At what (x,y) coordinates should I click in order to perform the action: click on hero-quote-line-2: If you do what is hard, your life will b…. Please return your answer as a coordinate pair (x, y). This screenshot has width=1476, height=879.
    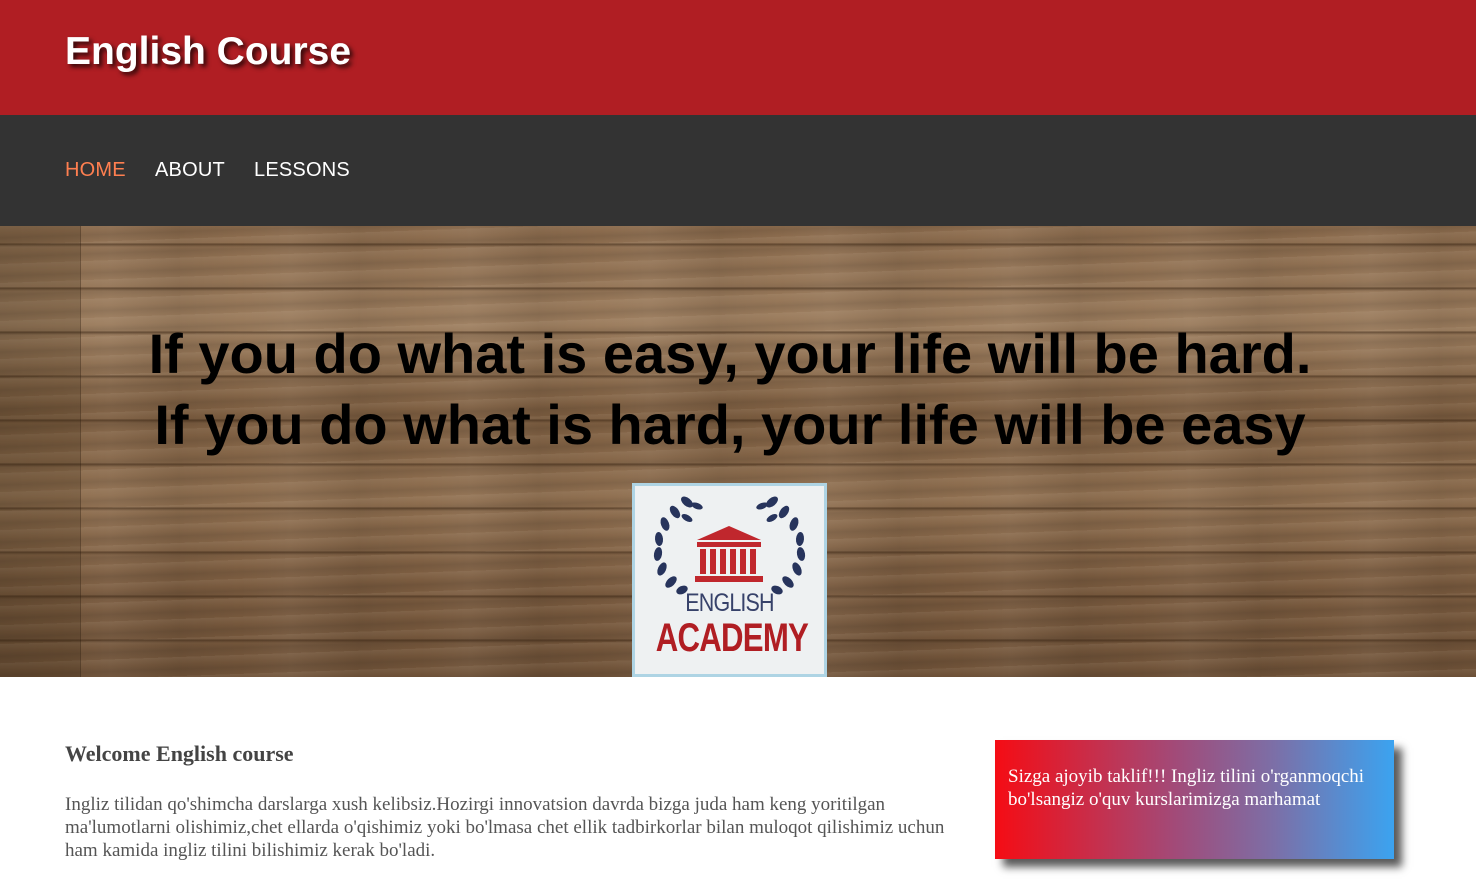
    Looking at the image, I should click on (730, 424).